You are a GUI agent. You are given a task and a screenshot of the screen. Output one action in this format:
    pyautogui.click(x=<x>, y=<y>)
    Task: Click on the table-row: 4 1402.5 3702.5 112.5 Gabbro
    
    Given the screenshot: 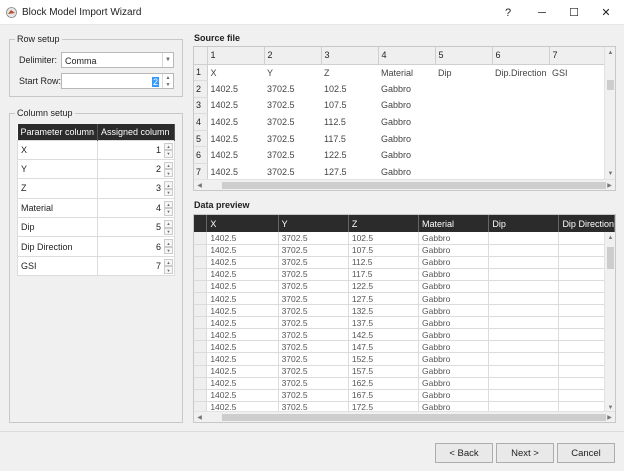 What is the action you would take?
    pyautogui.click(x=400, y=122)
    